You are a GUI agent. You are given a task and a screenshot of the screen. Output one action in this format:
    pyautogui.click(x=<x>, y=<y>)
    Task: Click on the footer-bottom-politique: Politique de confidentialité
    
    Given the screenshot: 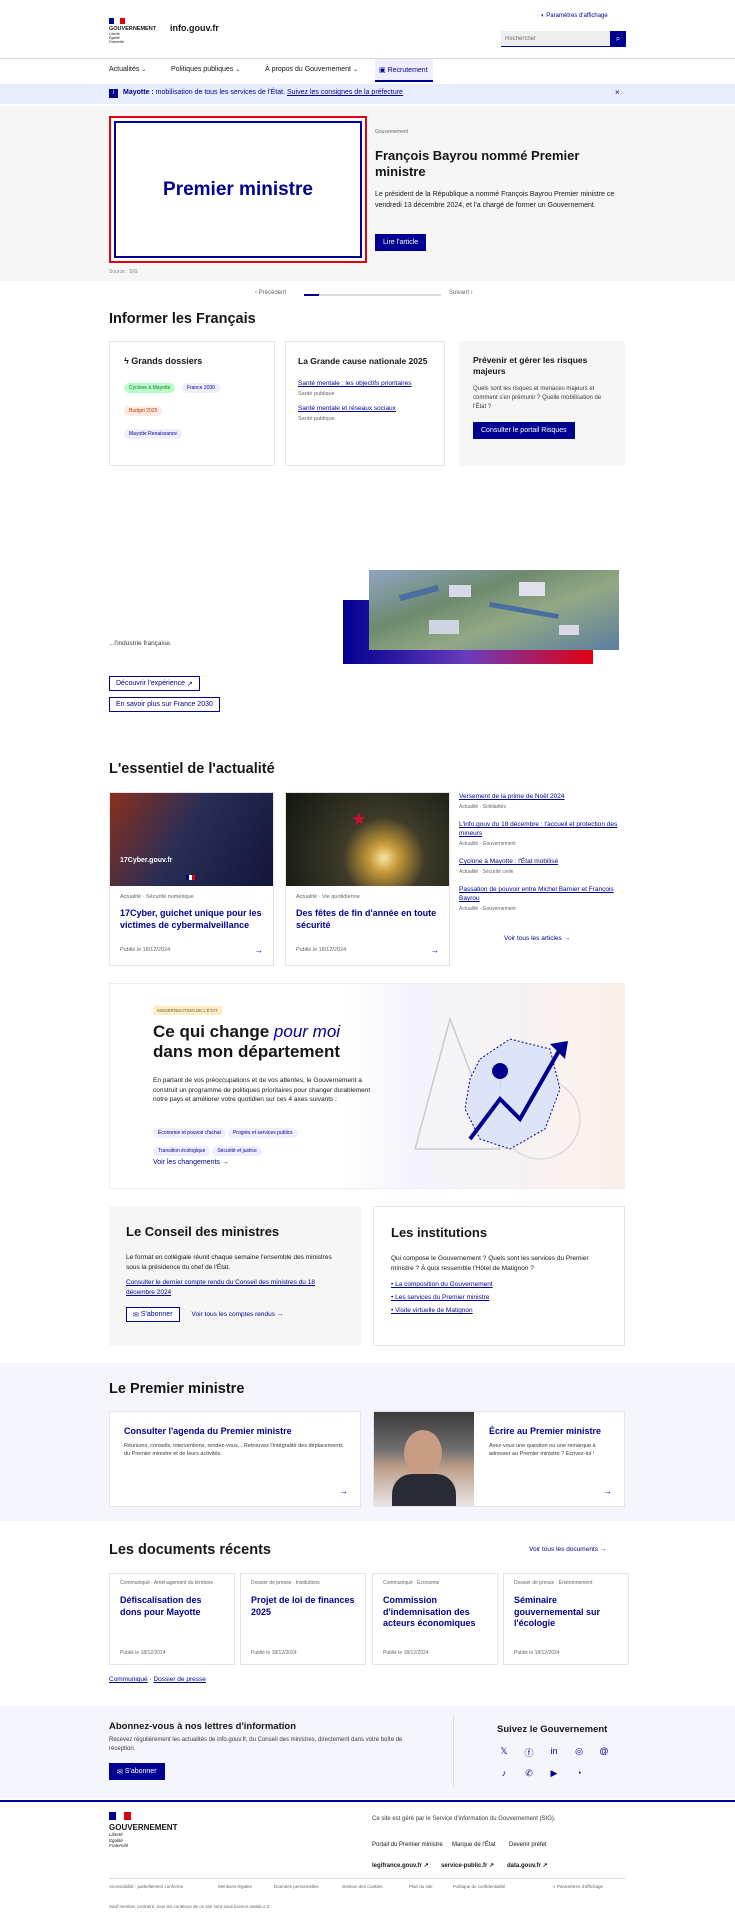 What is the action you would take?
    pyautogui.click(x=479, y=1886)
    